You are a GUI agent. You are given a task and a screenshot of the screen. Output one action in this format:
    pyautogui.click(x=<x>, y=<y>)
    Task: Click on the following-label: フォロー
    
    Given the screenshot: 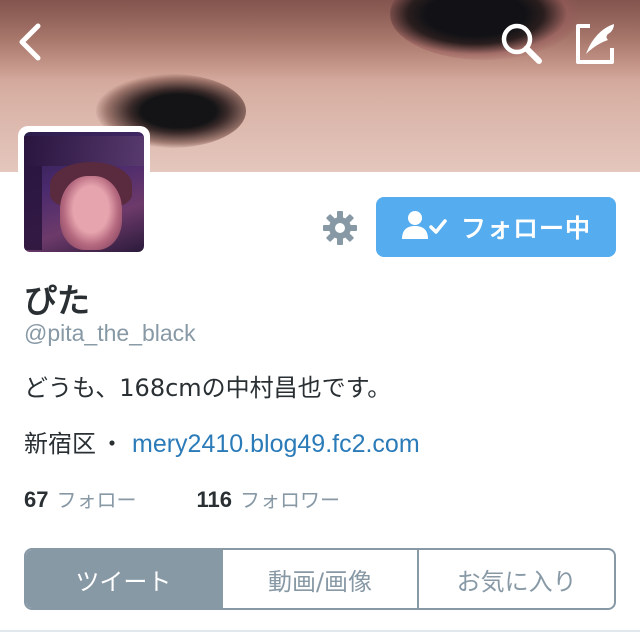 What is the action you would take?
    pyautogui.click(x=96, y=500)
    